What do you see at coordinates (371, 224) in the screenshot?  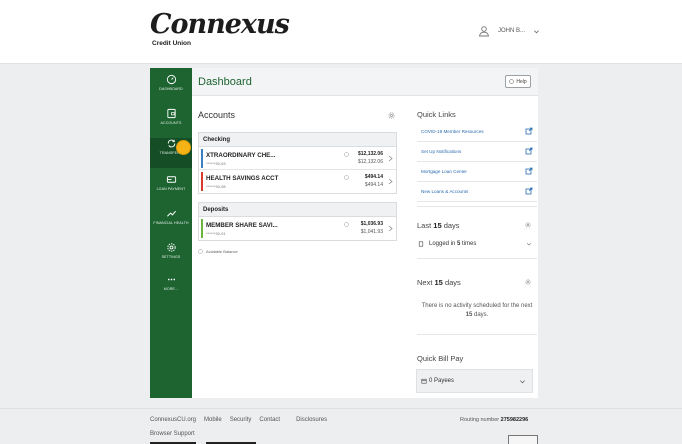 I see `account-balance: $1,036.93` at bounding box center [371, 224].